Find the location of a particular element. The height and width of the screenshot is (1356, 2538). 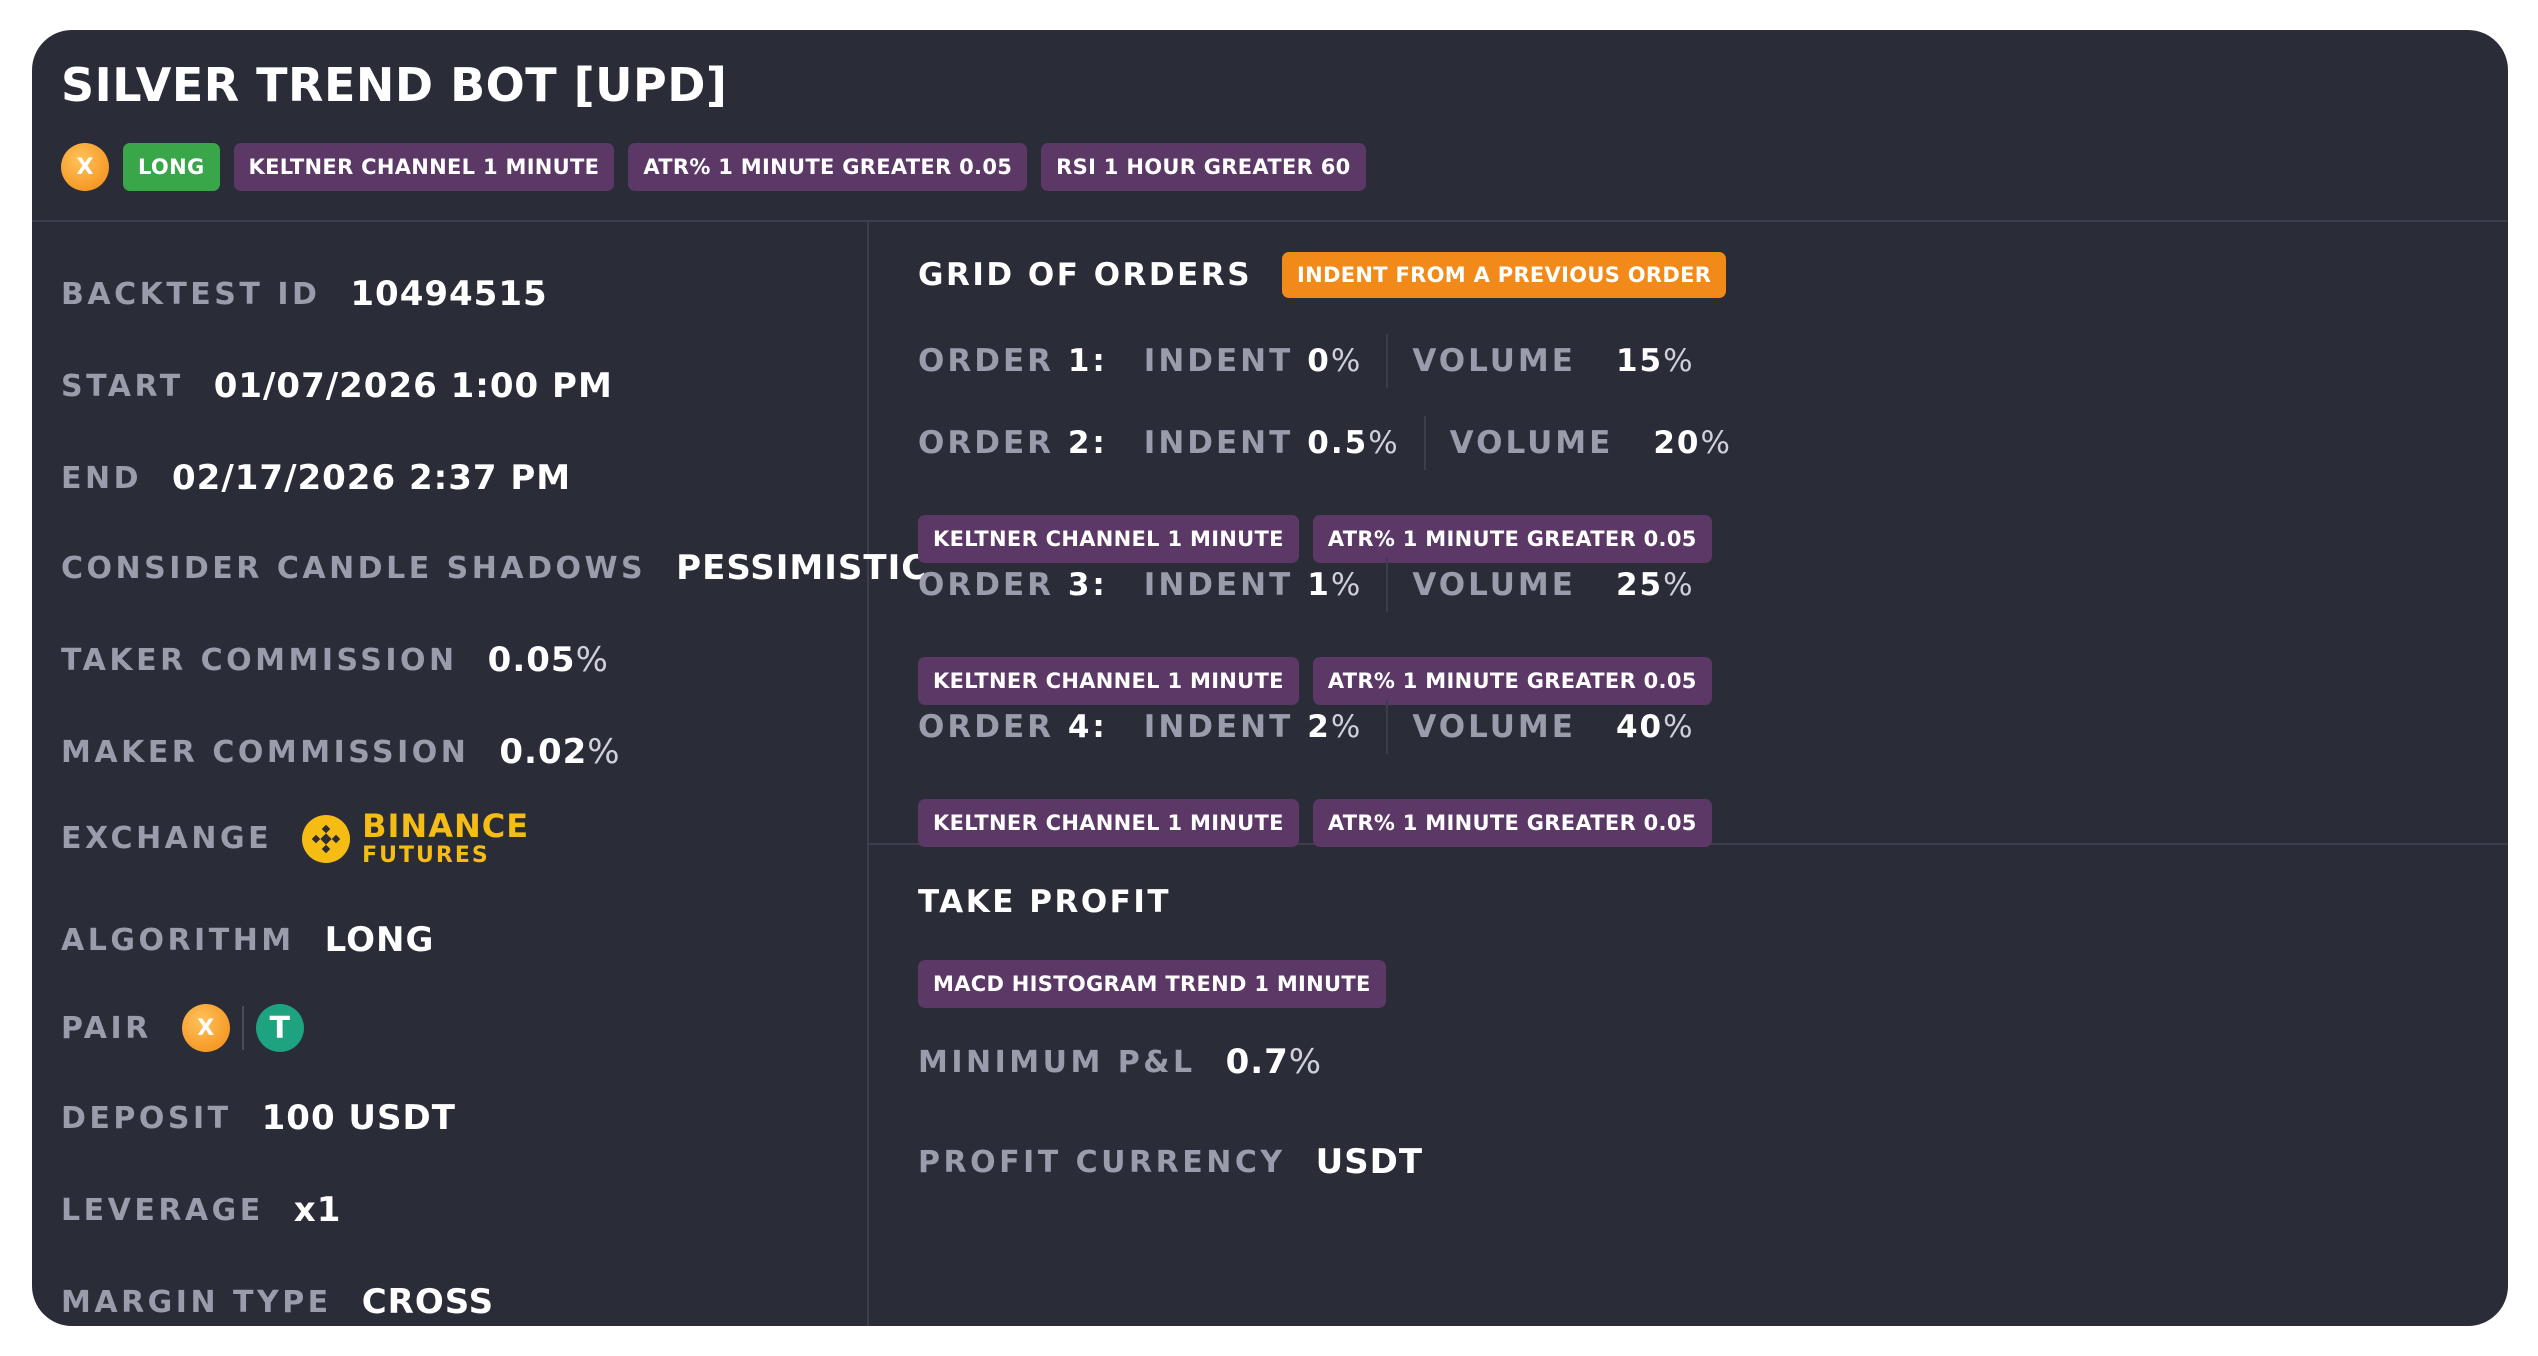

profit-currency-label: PROFIT CURRENCY is located at coordinates (1102, 1162).